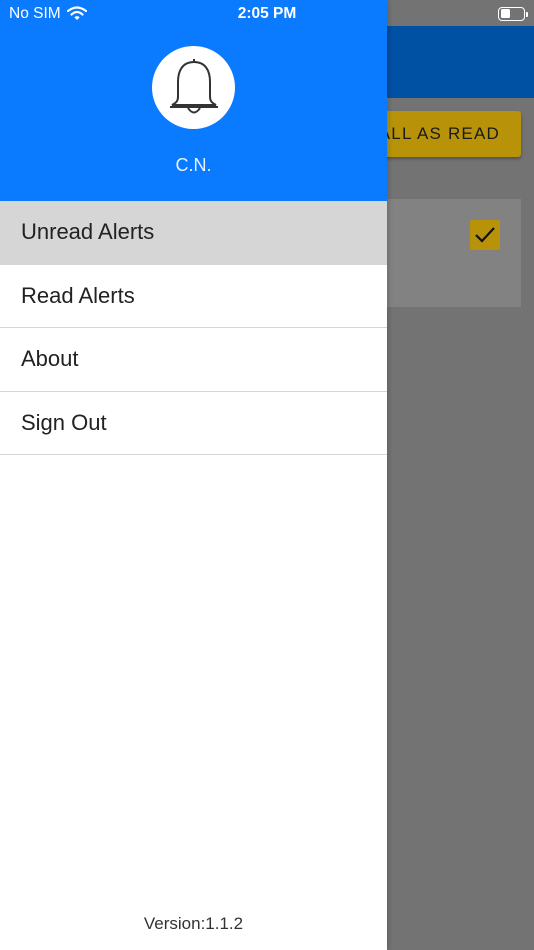 This screenshot has width=534, height=950. Describe the element at coordinates (193, 296) in the screenshot. I see `menu-item-read-alerts: Read Alerts` at that location.